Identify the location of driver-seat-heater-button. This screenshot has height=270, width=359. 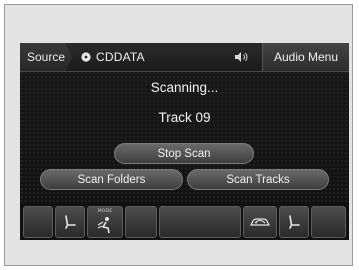
(70, 222).